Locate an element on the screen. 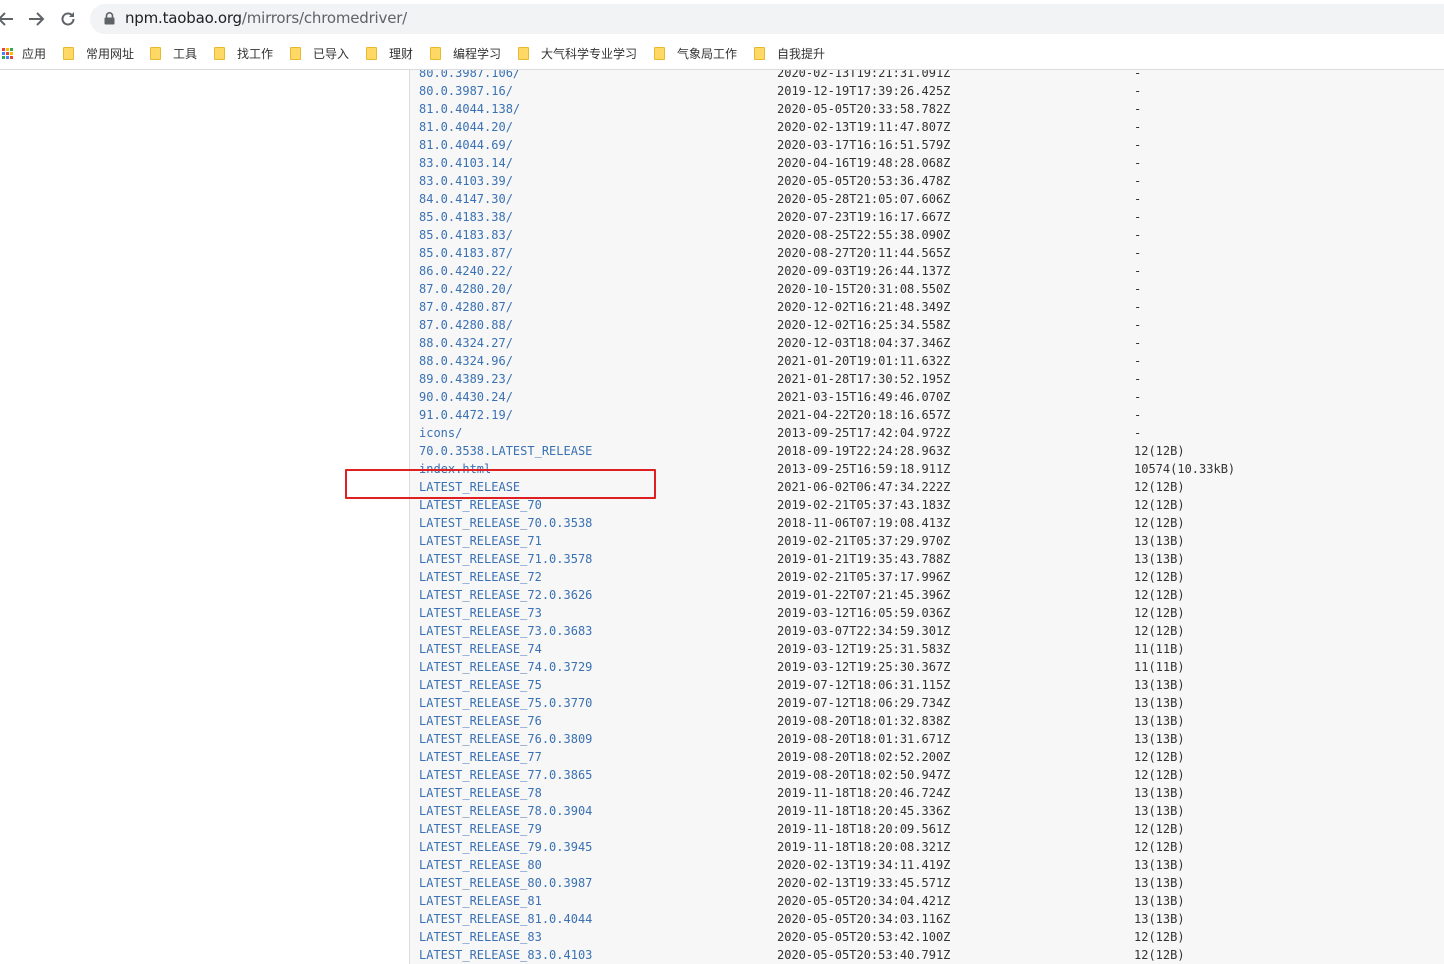 Image resolution: width=1444 pixels, height=964 pixels. bookmark-item: 已导入 is located at coordinates (319, 53).